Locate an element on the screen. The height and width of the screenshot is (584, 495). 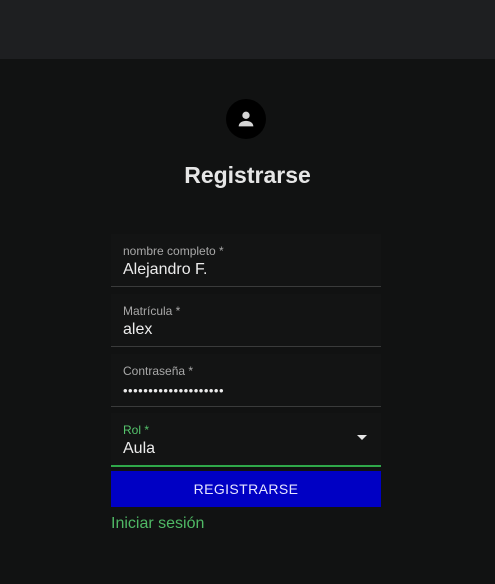
role-value: Aula is located at coordinates (139, 449).